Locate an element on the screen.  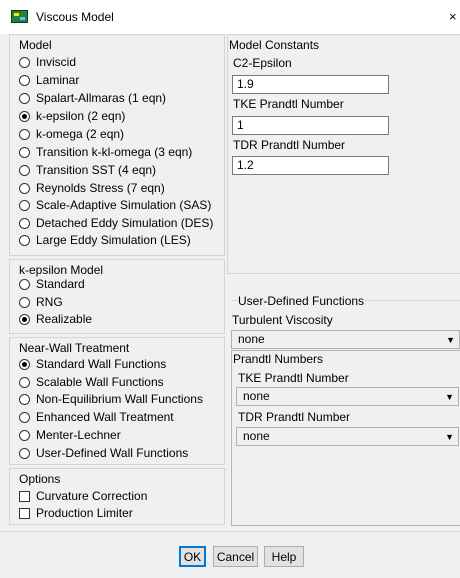
radio-label: Realizable is located at coordinates (64, 319).